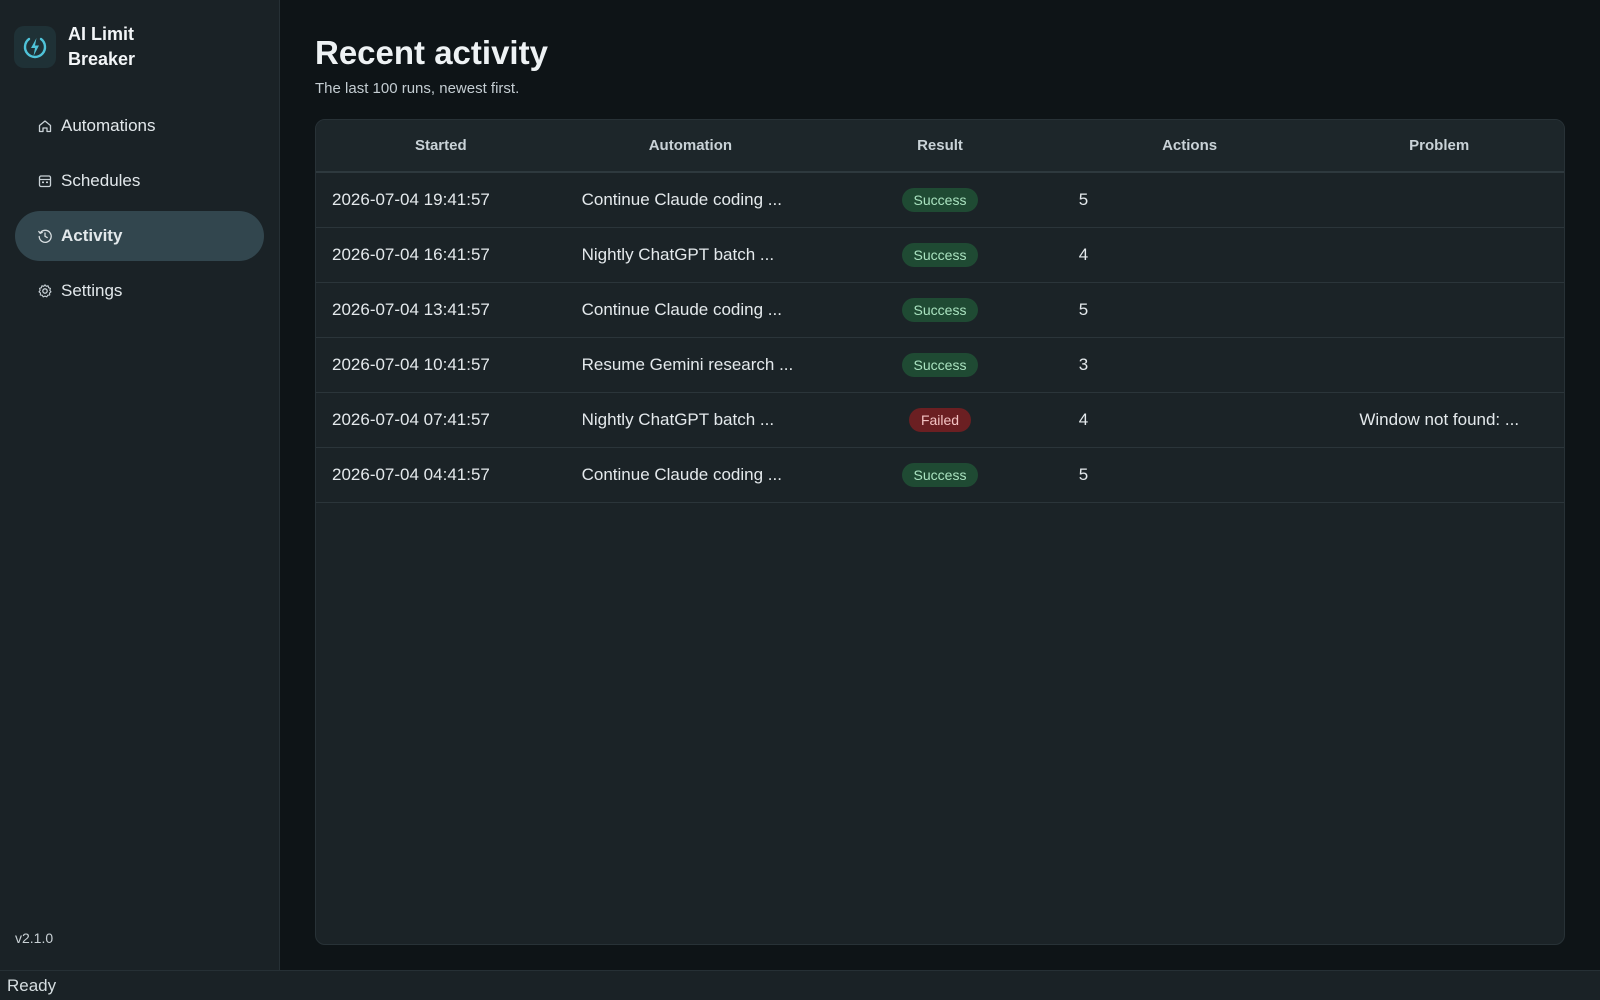 The image size is (1600, 1000). I want to click on sidebar-item-label: Schedules, so click(101, 180).